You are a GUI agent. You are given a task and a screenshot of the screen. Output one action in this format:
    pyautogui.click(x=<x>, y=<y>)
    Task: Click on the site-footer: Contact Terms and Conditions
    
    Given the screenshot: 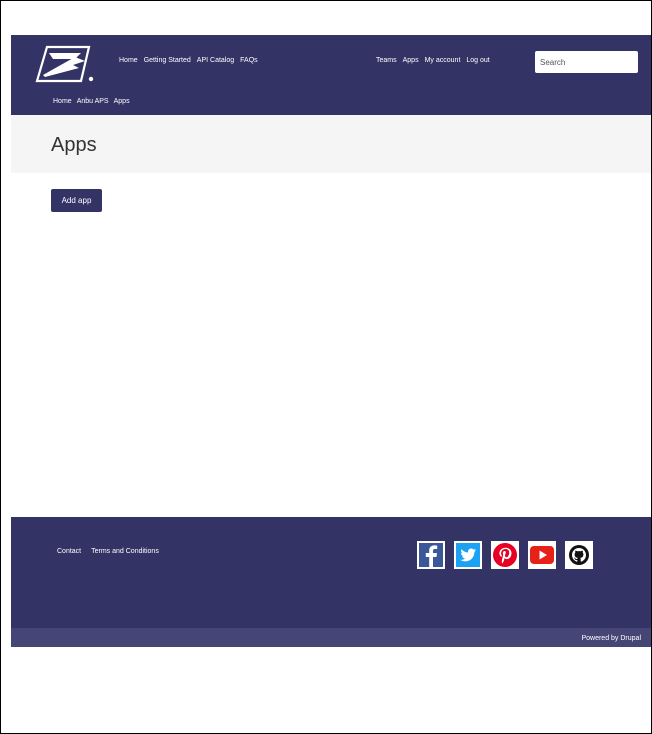 What is the action you would take?
    pyautogui.click(x=331, y=572)
    